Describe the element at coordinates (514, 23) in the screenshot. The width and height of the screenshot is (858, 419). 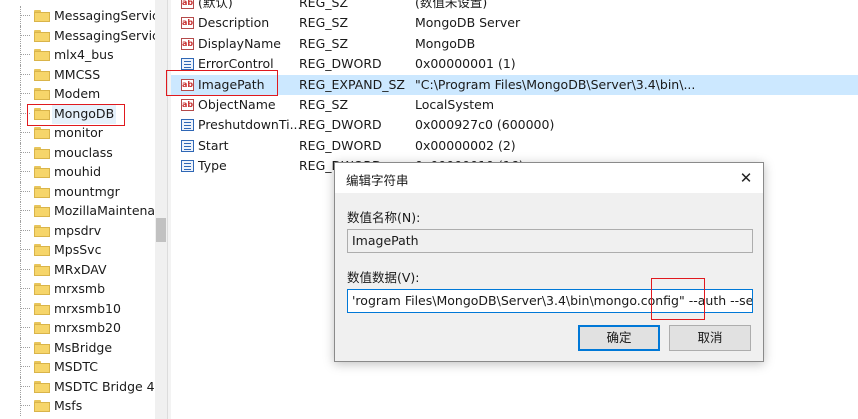
I see `value-row: ab Description REG_SZ MongoDB Server` at that location.